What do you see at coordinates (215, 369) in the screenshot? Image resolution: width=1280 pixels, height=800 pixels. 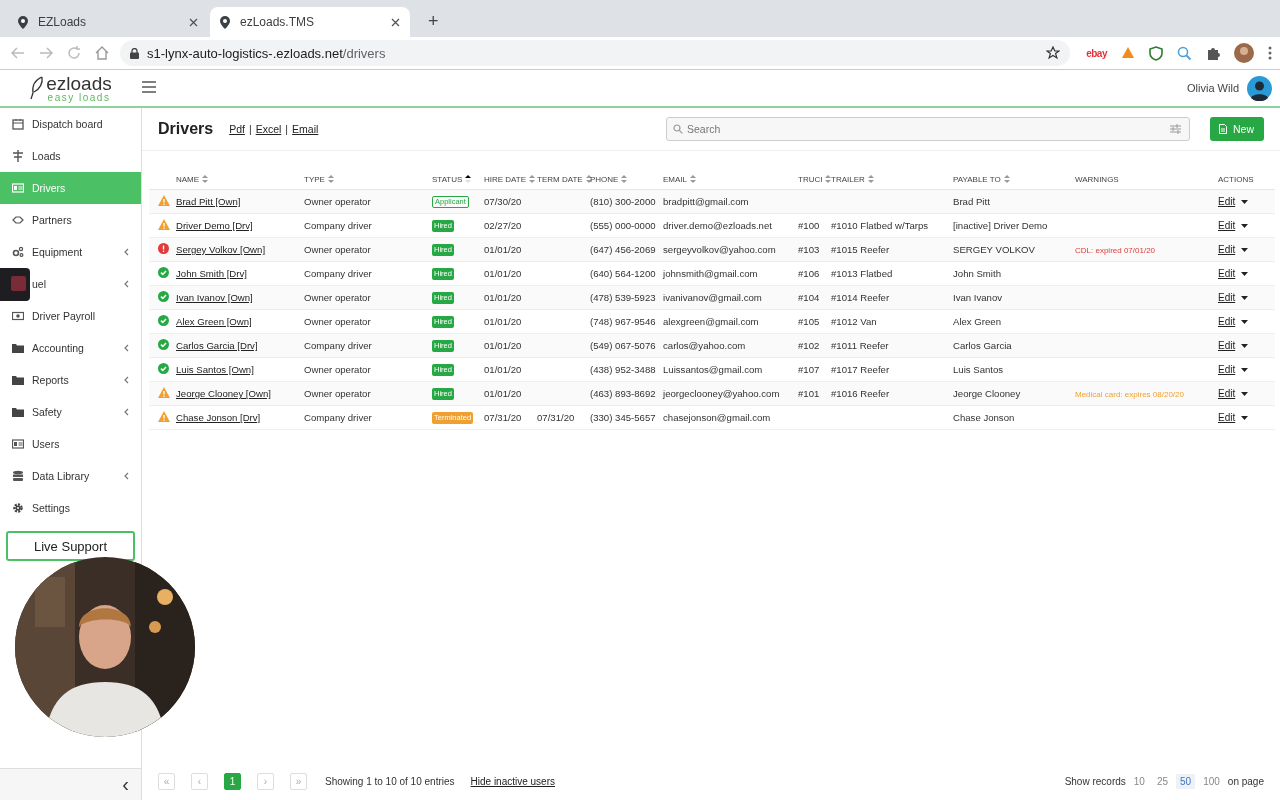 I see `driver-name-link: Luis Santos [Own]` at bounding box center [215, 369].